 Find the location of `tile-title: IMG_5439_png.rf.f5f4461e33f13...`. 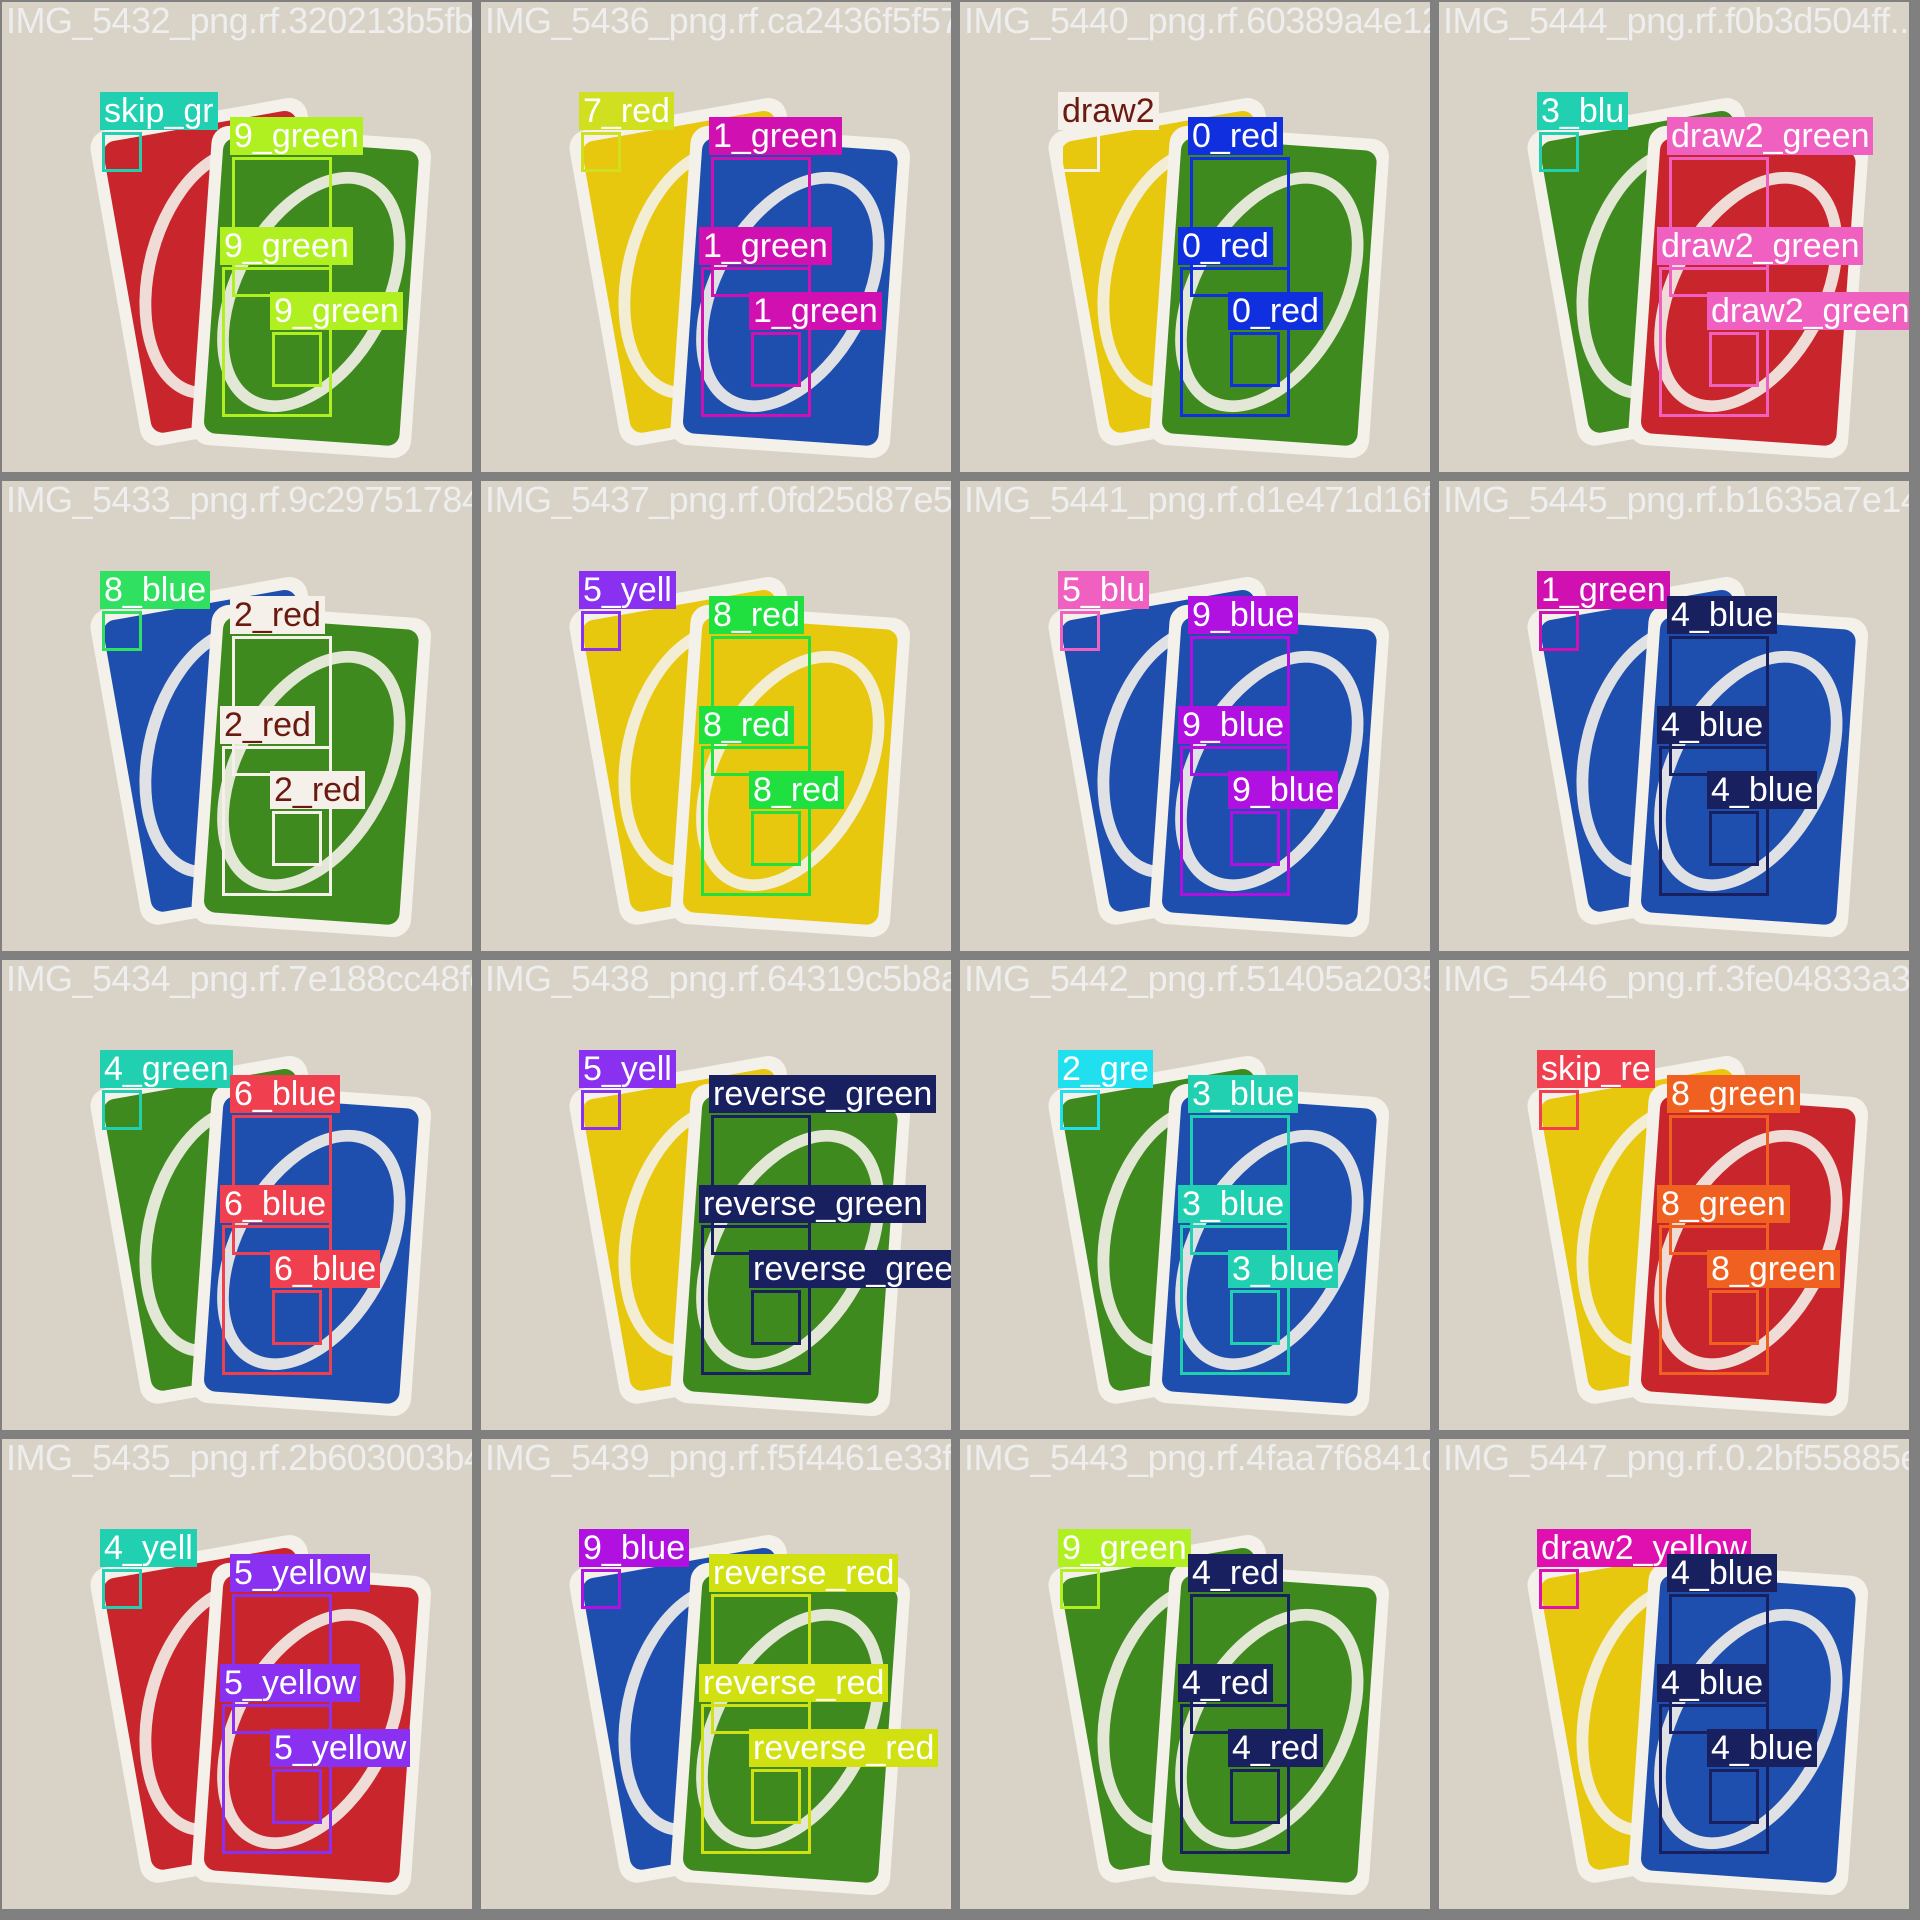

tile-title: IMG_5439_png.rf.f5f4461e33f13... is located at coordinates (718, 1458).